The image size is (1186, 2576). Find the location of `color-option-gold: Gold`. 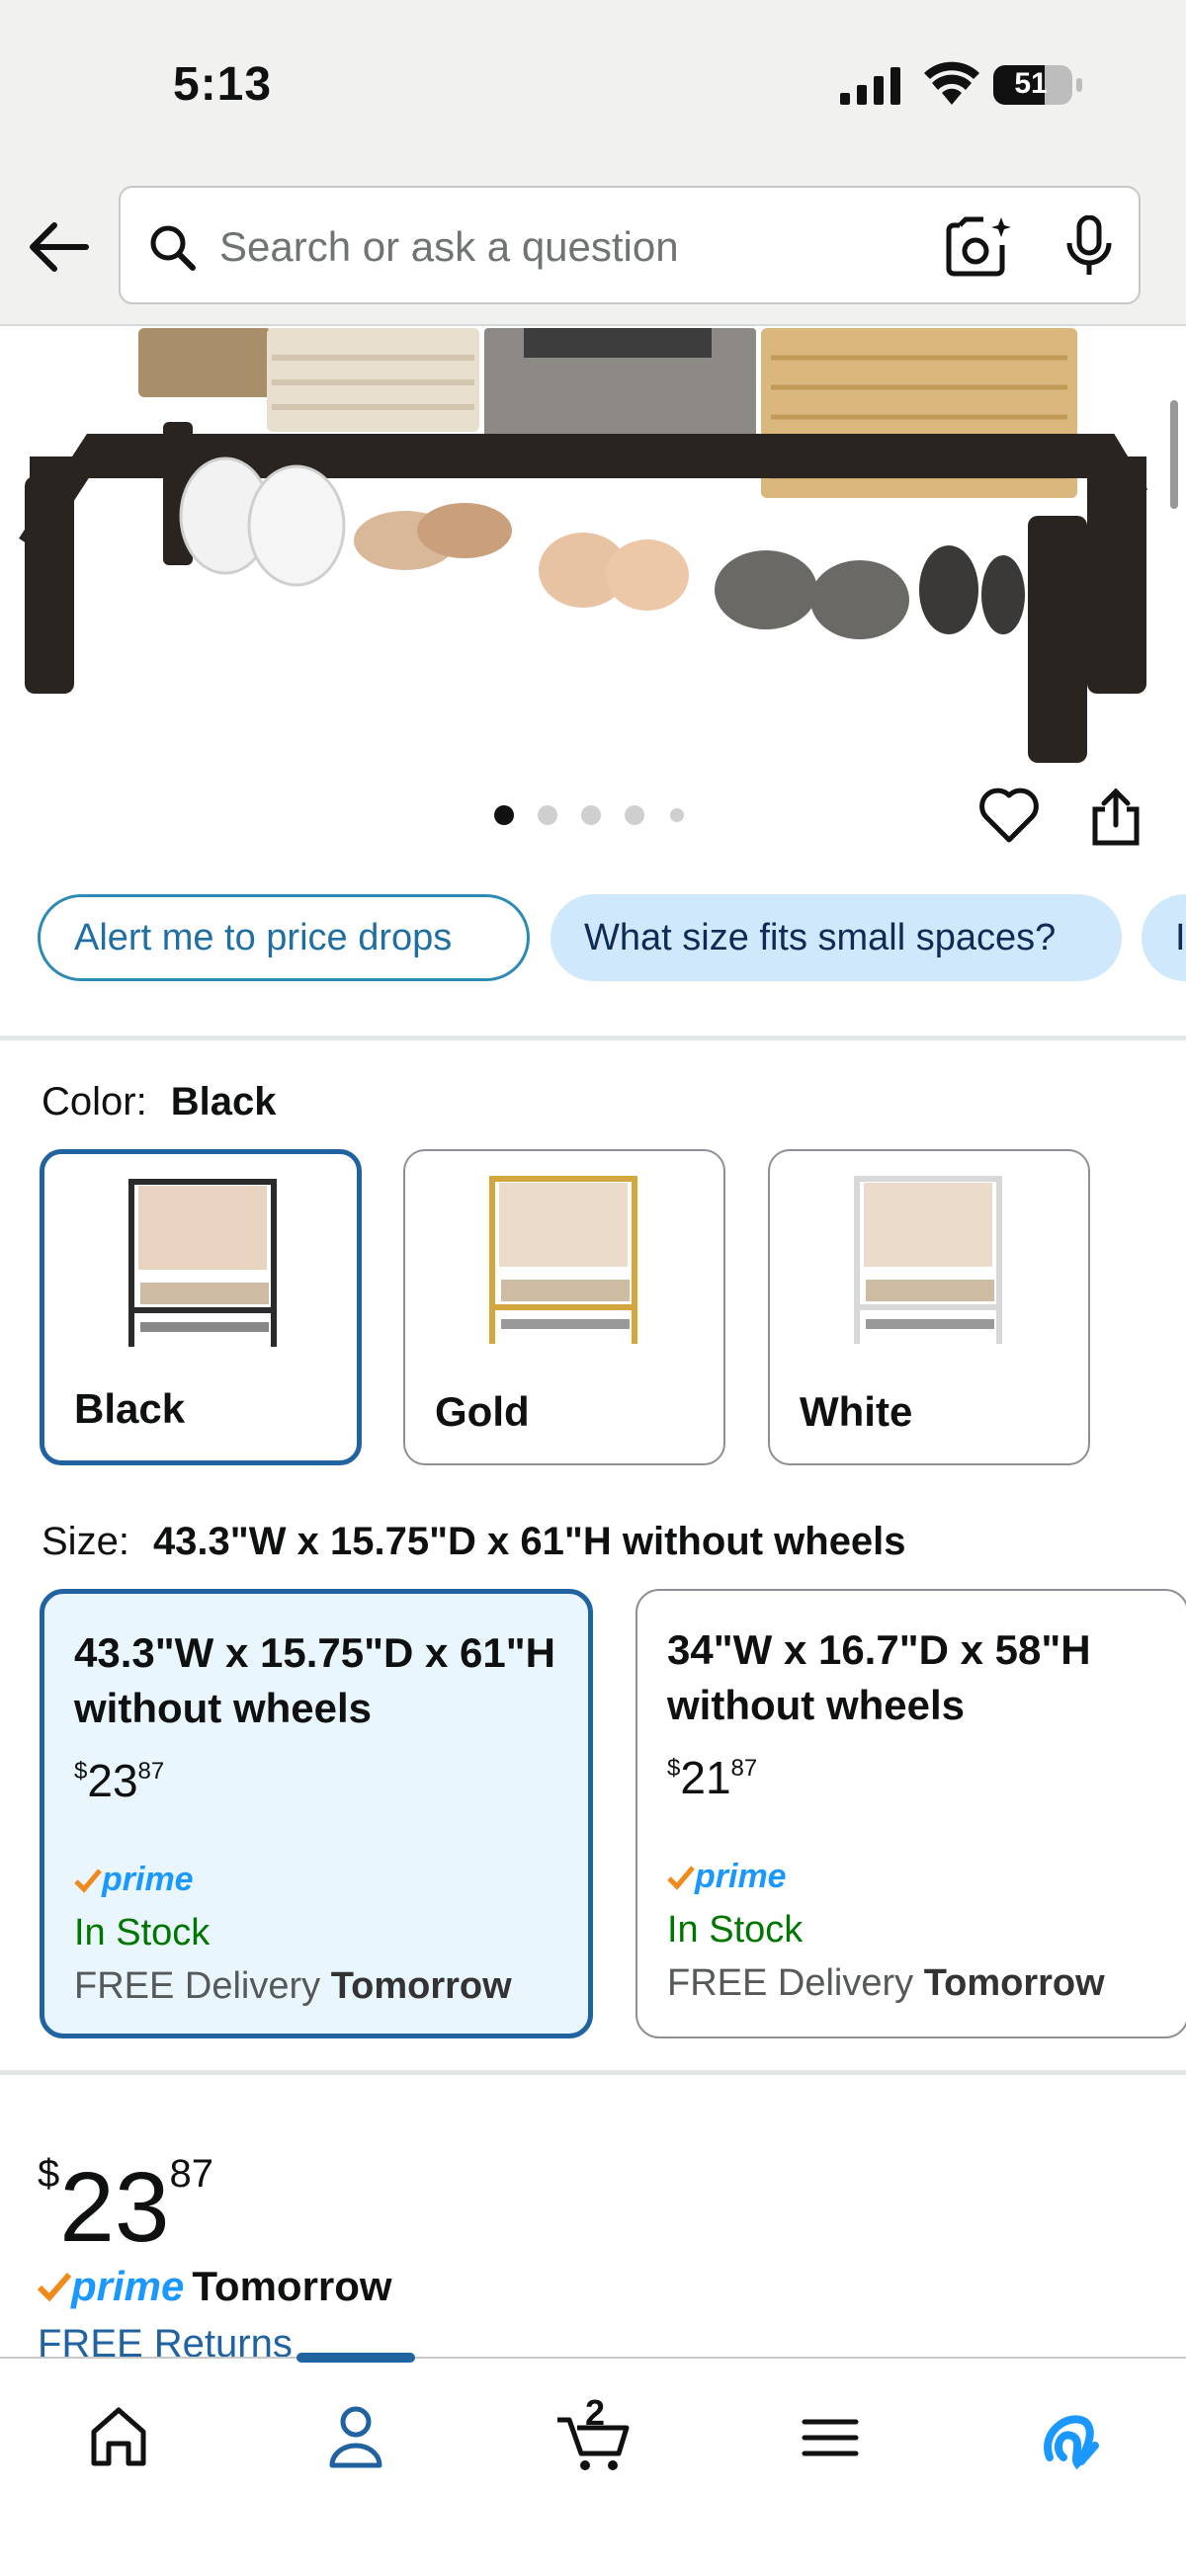

color-option-gold: Gold is located at coordinates (564, 1307).